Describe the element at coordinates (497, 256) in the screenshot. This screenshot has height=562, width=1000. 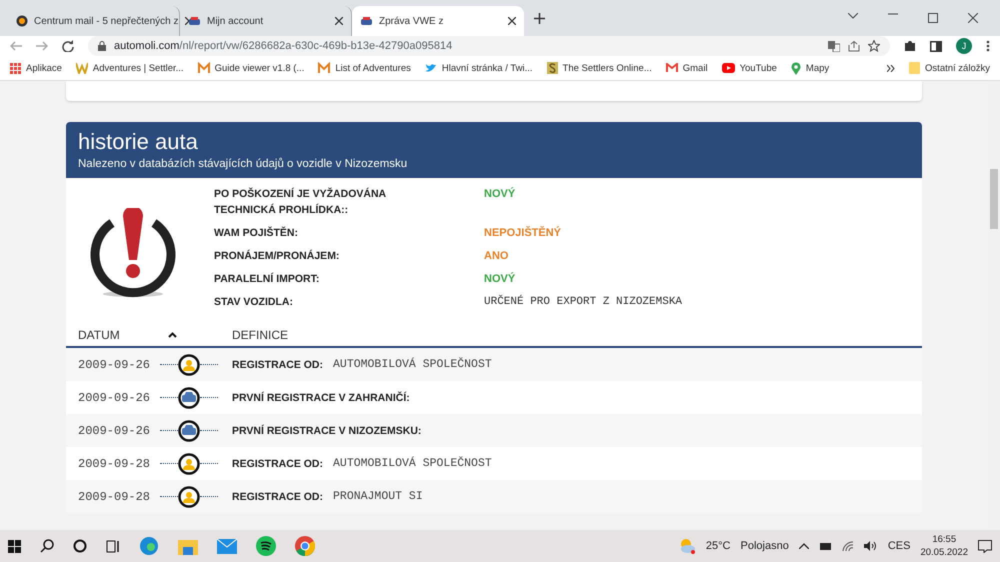
I see `status-value: ANO` at that location.